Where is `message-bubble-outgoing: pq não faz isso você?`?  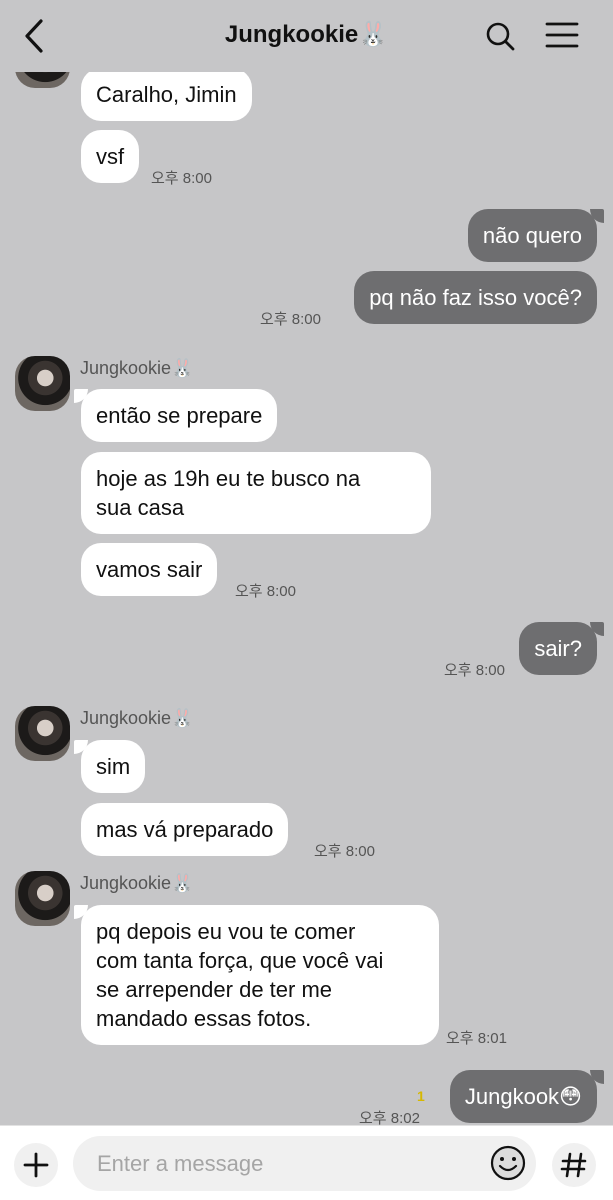 message-bubble-outgoing: pq não faz isso você? is located at coordinates (475, 297).